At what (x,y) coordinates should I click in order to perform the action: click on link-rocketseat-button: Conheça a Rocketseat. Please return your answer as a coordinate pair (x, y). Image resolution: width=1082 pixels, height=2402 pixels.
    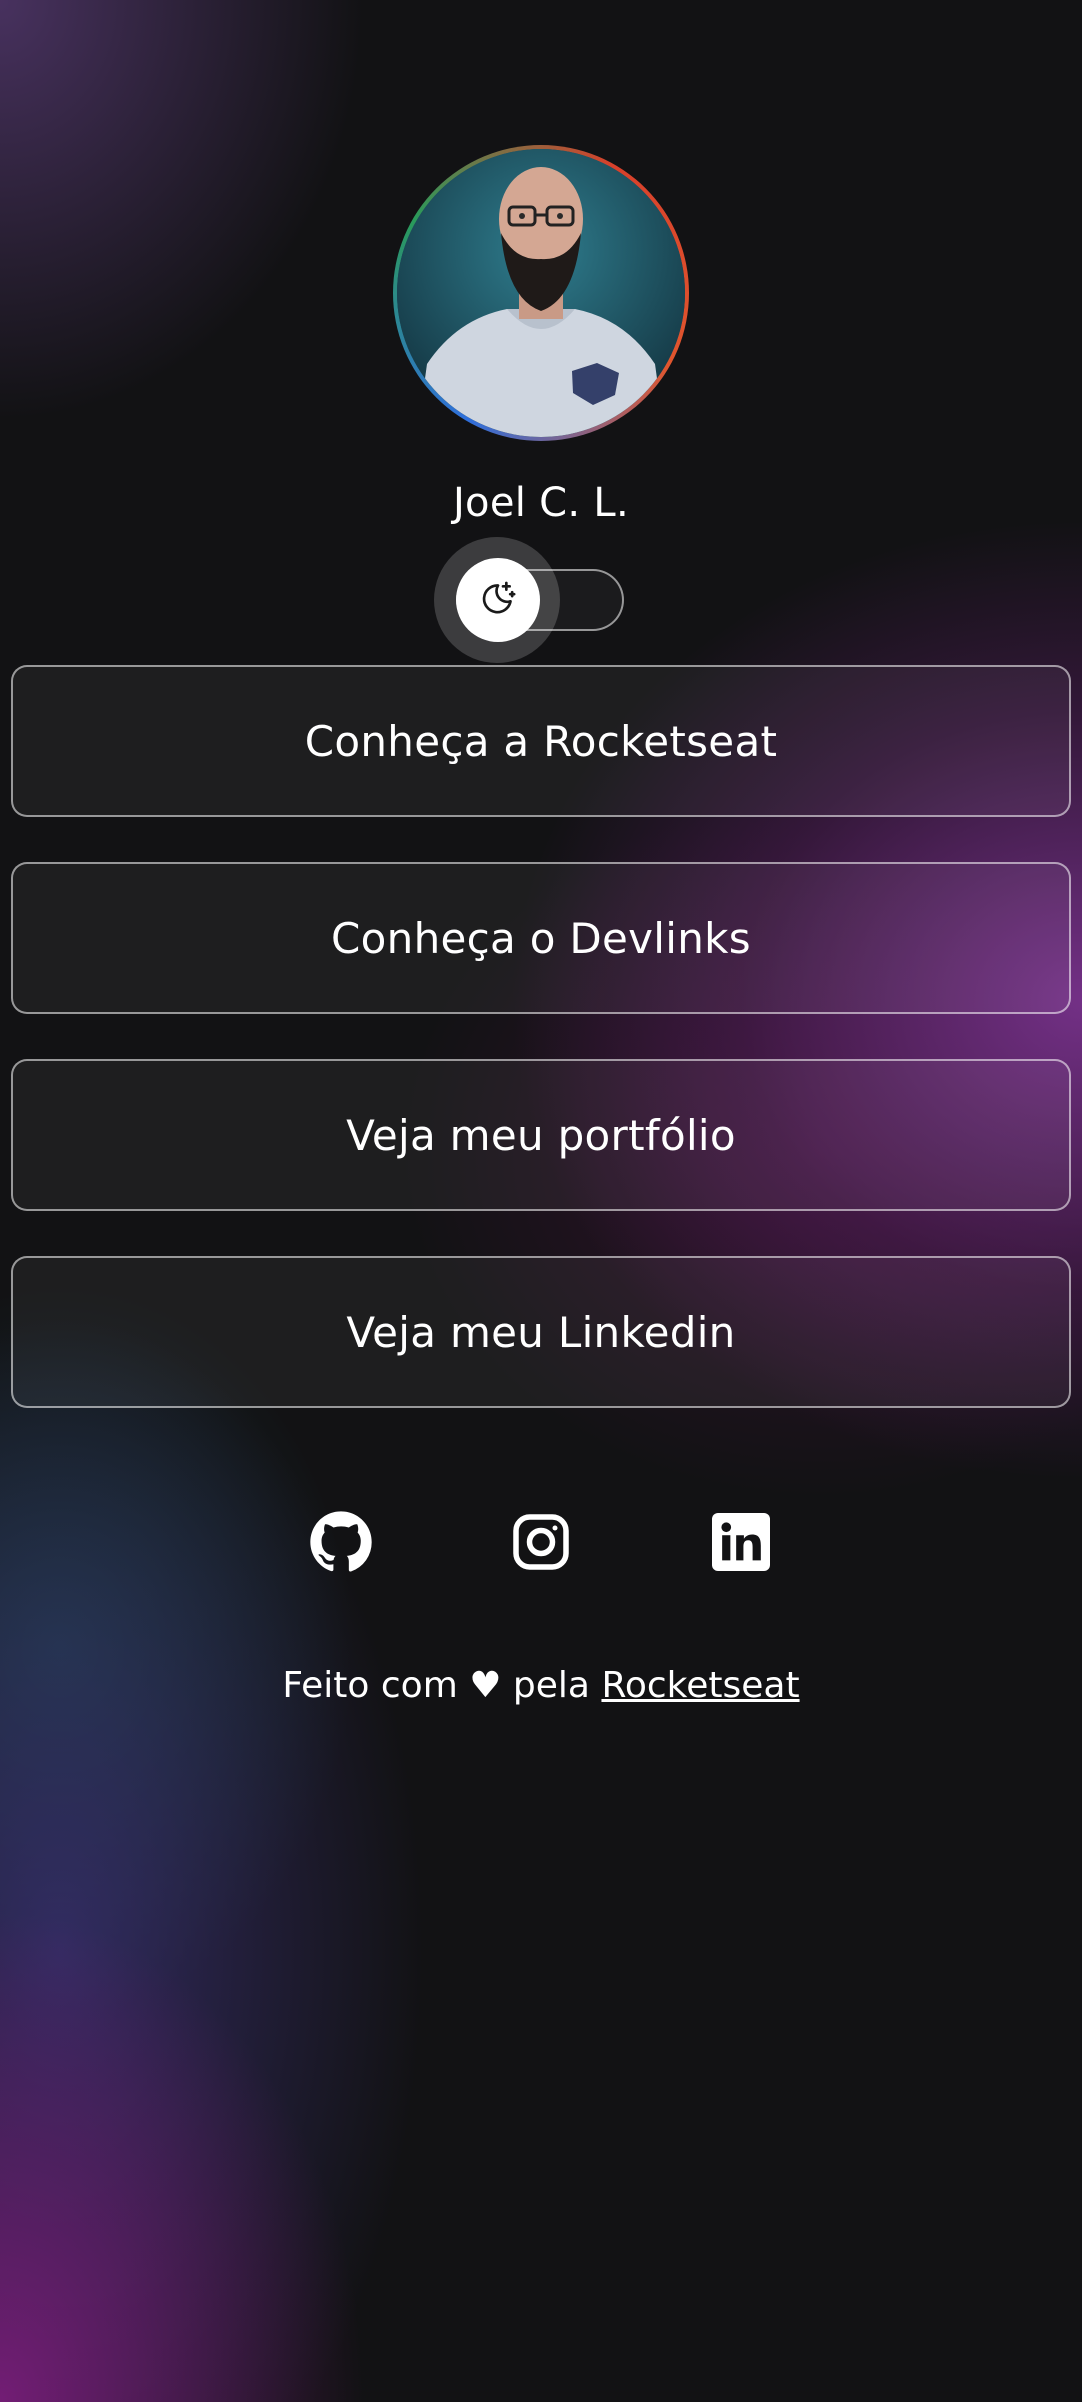
    Looking at the image, I should click on (541, 741).